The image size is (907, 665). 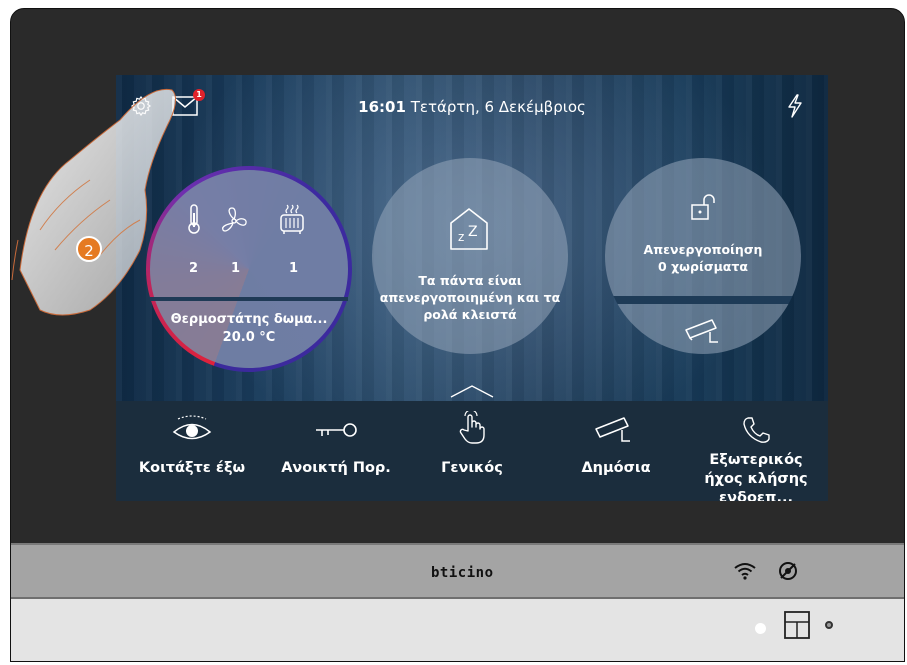 I want to click on hand-pointer-illustration, so click(x=93, y=202).